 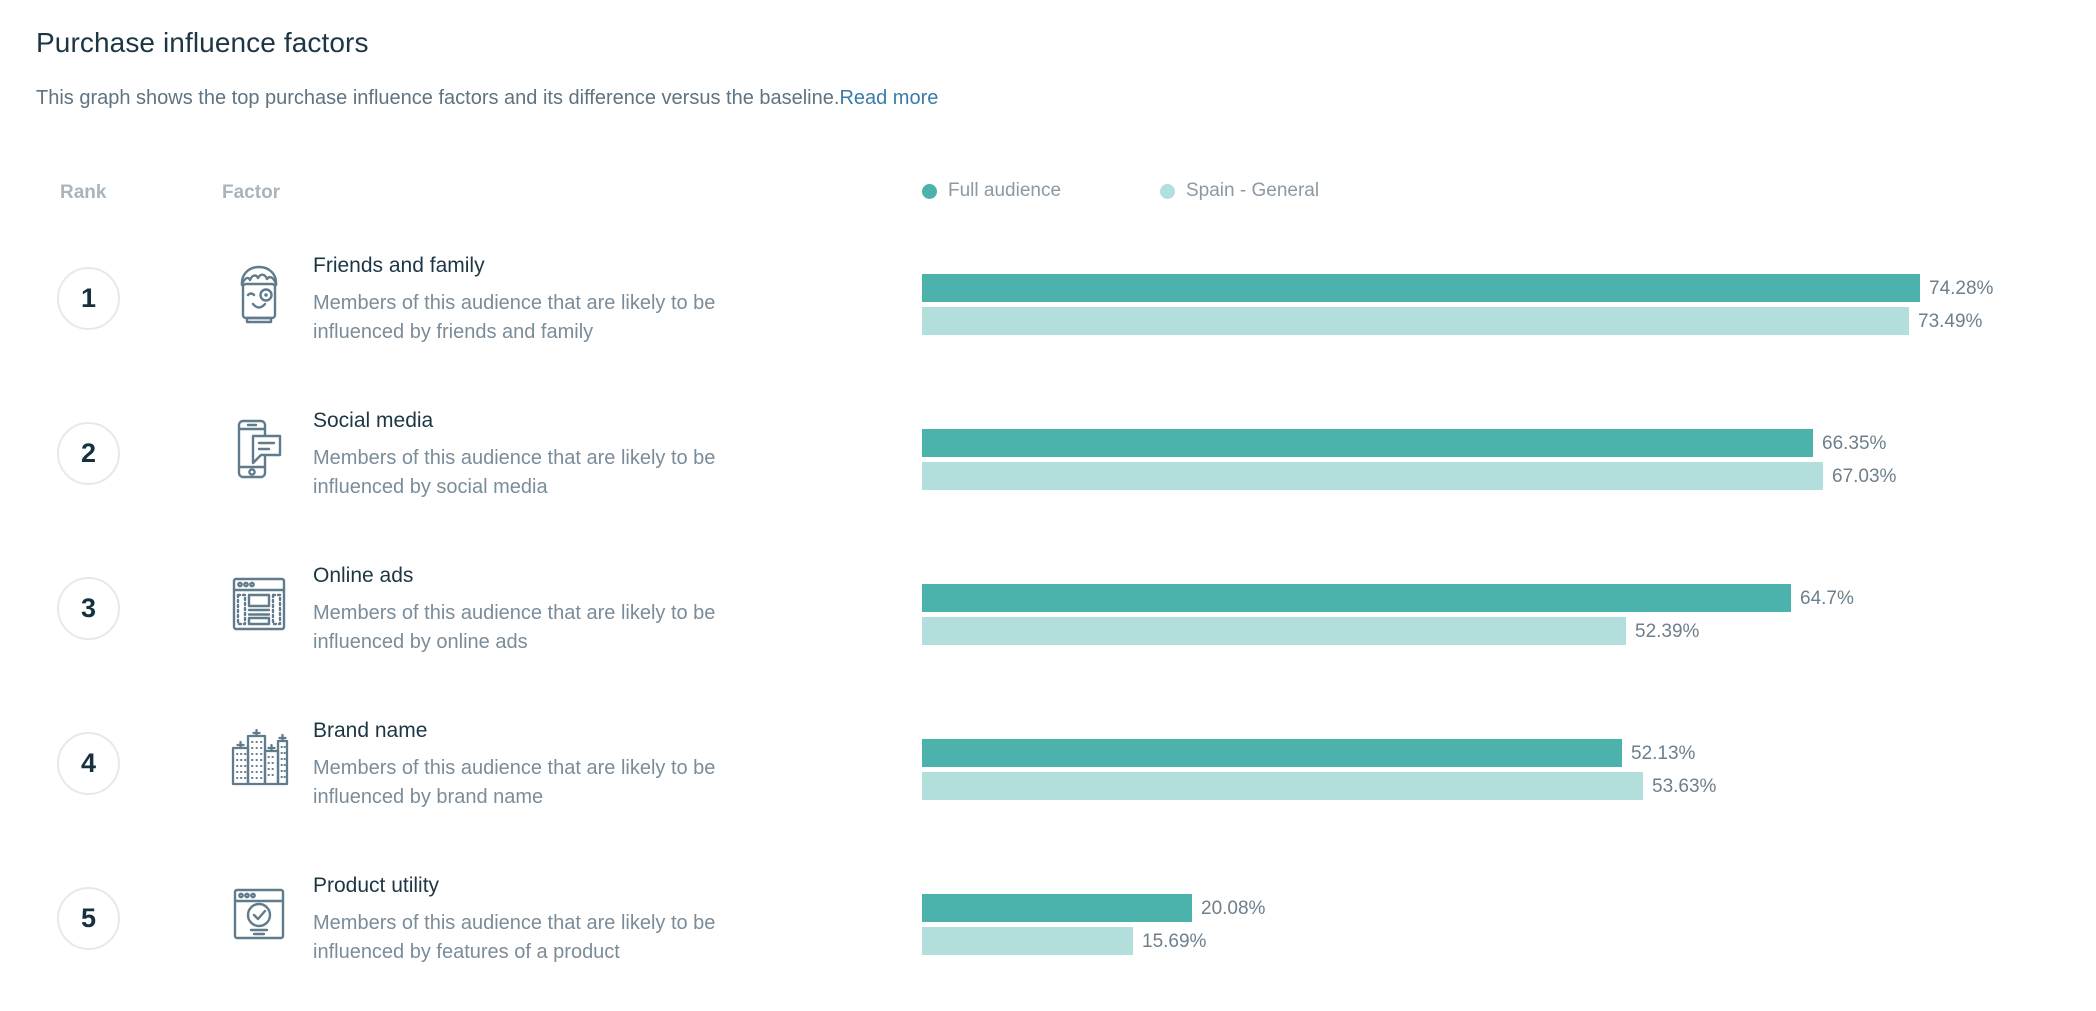 I want to click on legend-dot-spain-general, so click(x=1167, y=191).